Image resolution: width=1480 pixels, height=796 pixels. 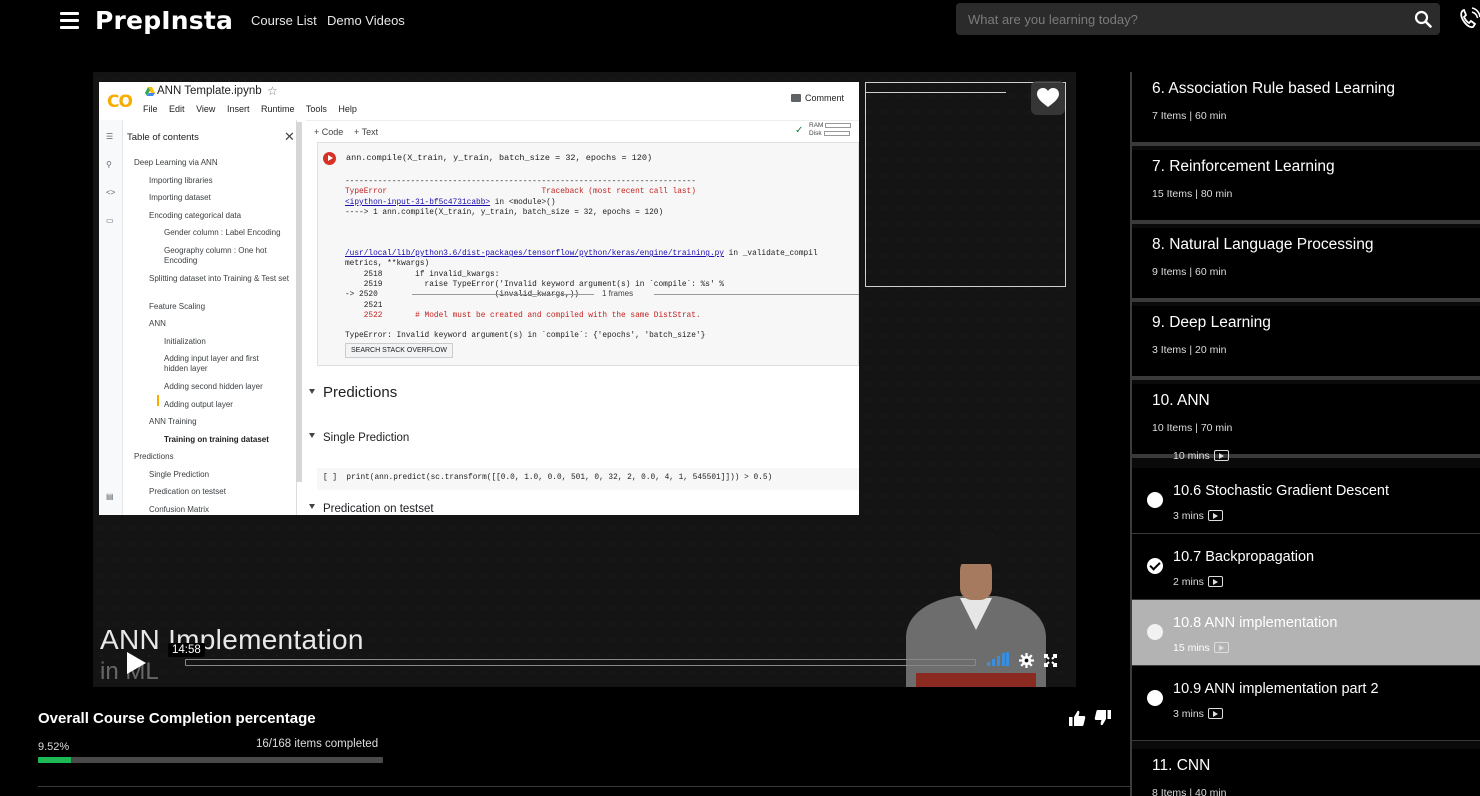 What do you see at coordinates (1050, 660) in the screenshot?
I see `fullscreen-icon` at bounding box center [1050, 660].